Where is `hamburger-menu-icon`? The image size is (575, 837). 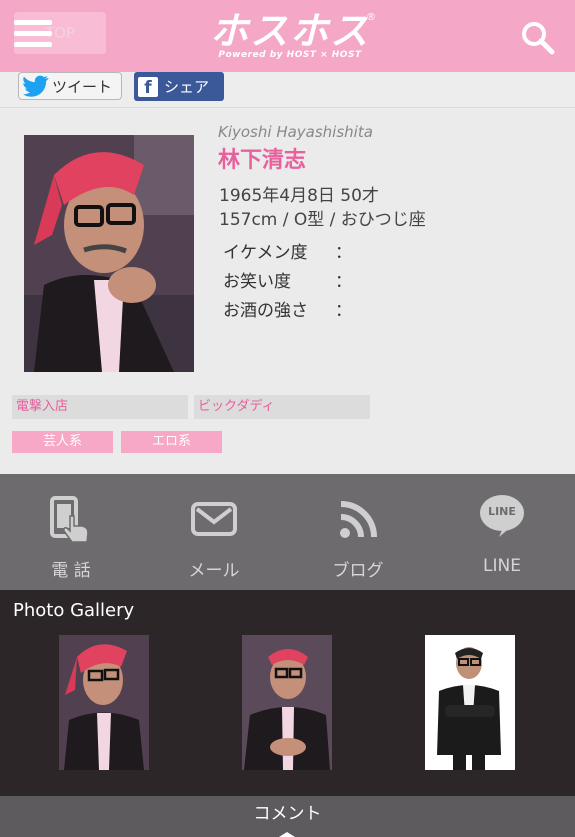
hamburger-menu-icon is located at coordinates (33, 36).